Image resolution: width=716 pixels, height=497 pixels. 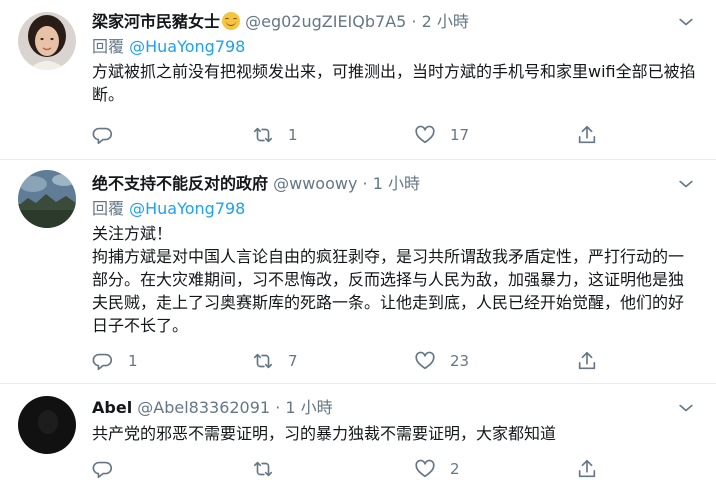 I want to click on retweet-button: 1, so click(x=275, y=135).